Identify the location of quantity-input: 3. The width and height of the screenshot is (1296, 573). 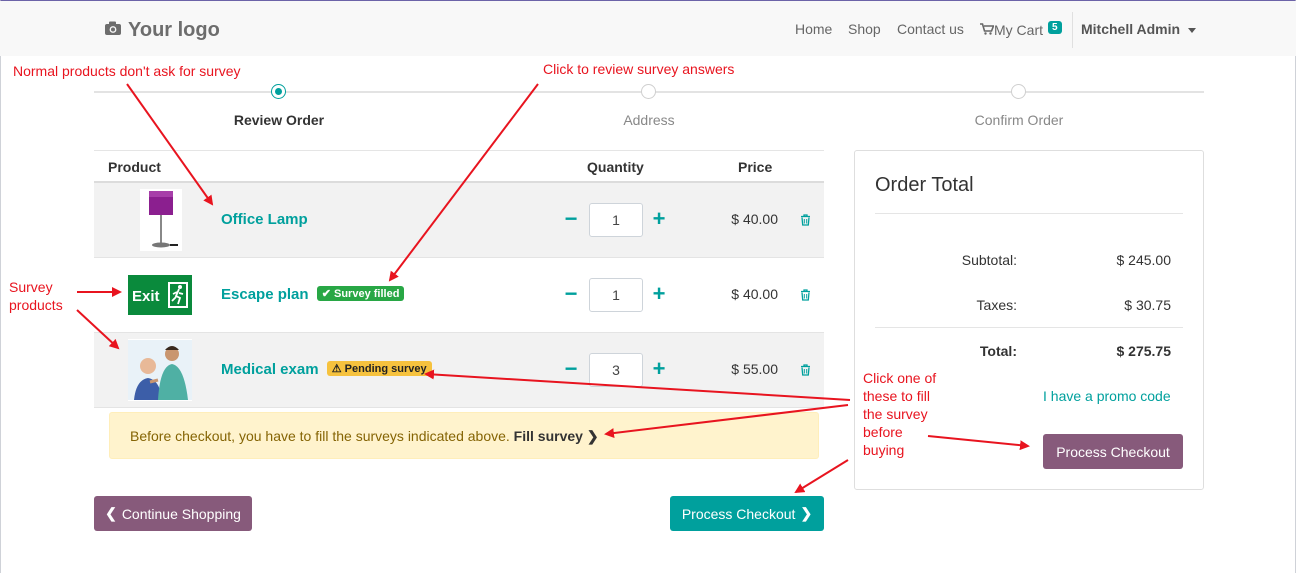
(616, 370).